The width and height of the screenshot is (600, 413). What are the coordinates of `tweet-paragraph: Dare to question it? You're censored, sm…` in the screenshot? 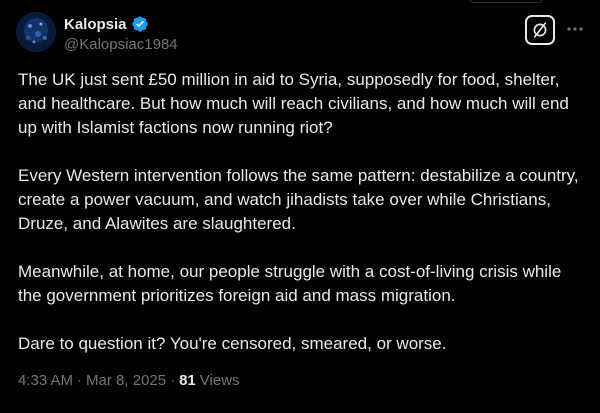 It's located at (232, 343).